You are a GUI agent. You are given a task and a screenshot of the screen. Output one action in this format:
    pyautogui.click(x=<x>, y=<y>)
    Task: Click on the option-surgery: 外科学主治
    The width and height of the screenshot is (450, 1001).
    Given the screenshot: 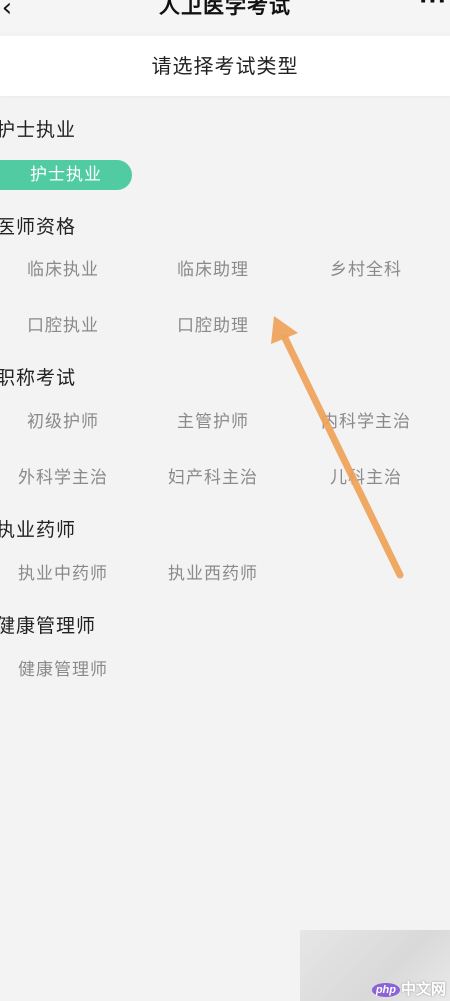 What is the action you would take?
    pyautogui.click(x=63, y=478)
    